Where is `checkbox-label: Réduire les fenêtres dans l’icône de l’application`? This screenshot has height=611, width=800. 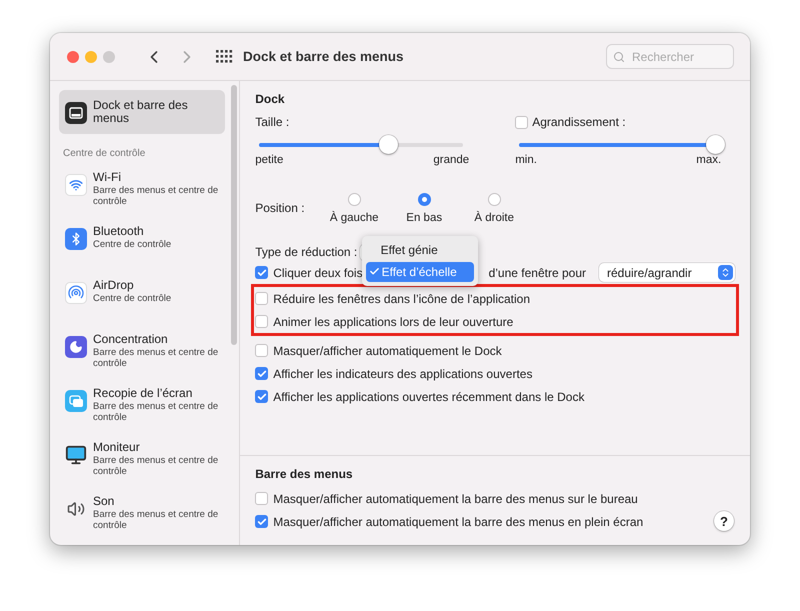
checkbox-label: Réduire les fenêtres dans l’icône de l’application is located at coordinates (401, 299).